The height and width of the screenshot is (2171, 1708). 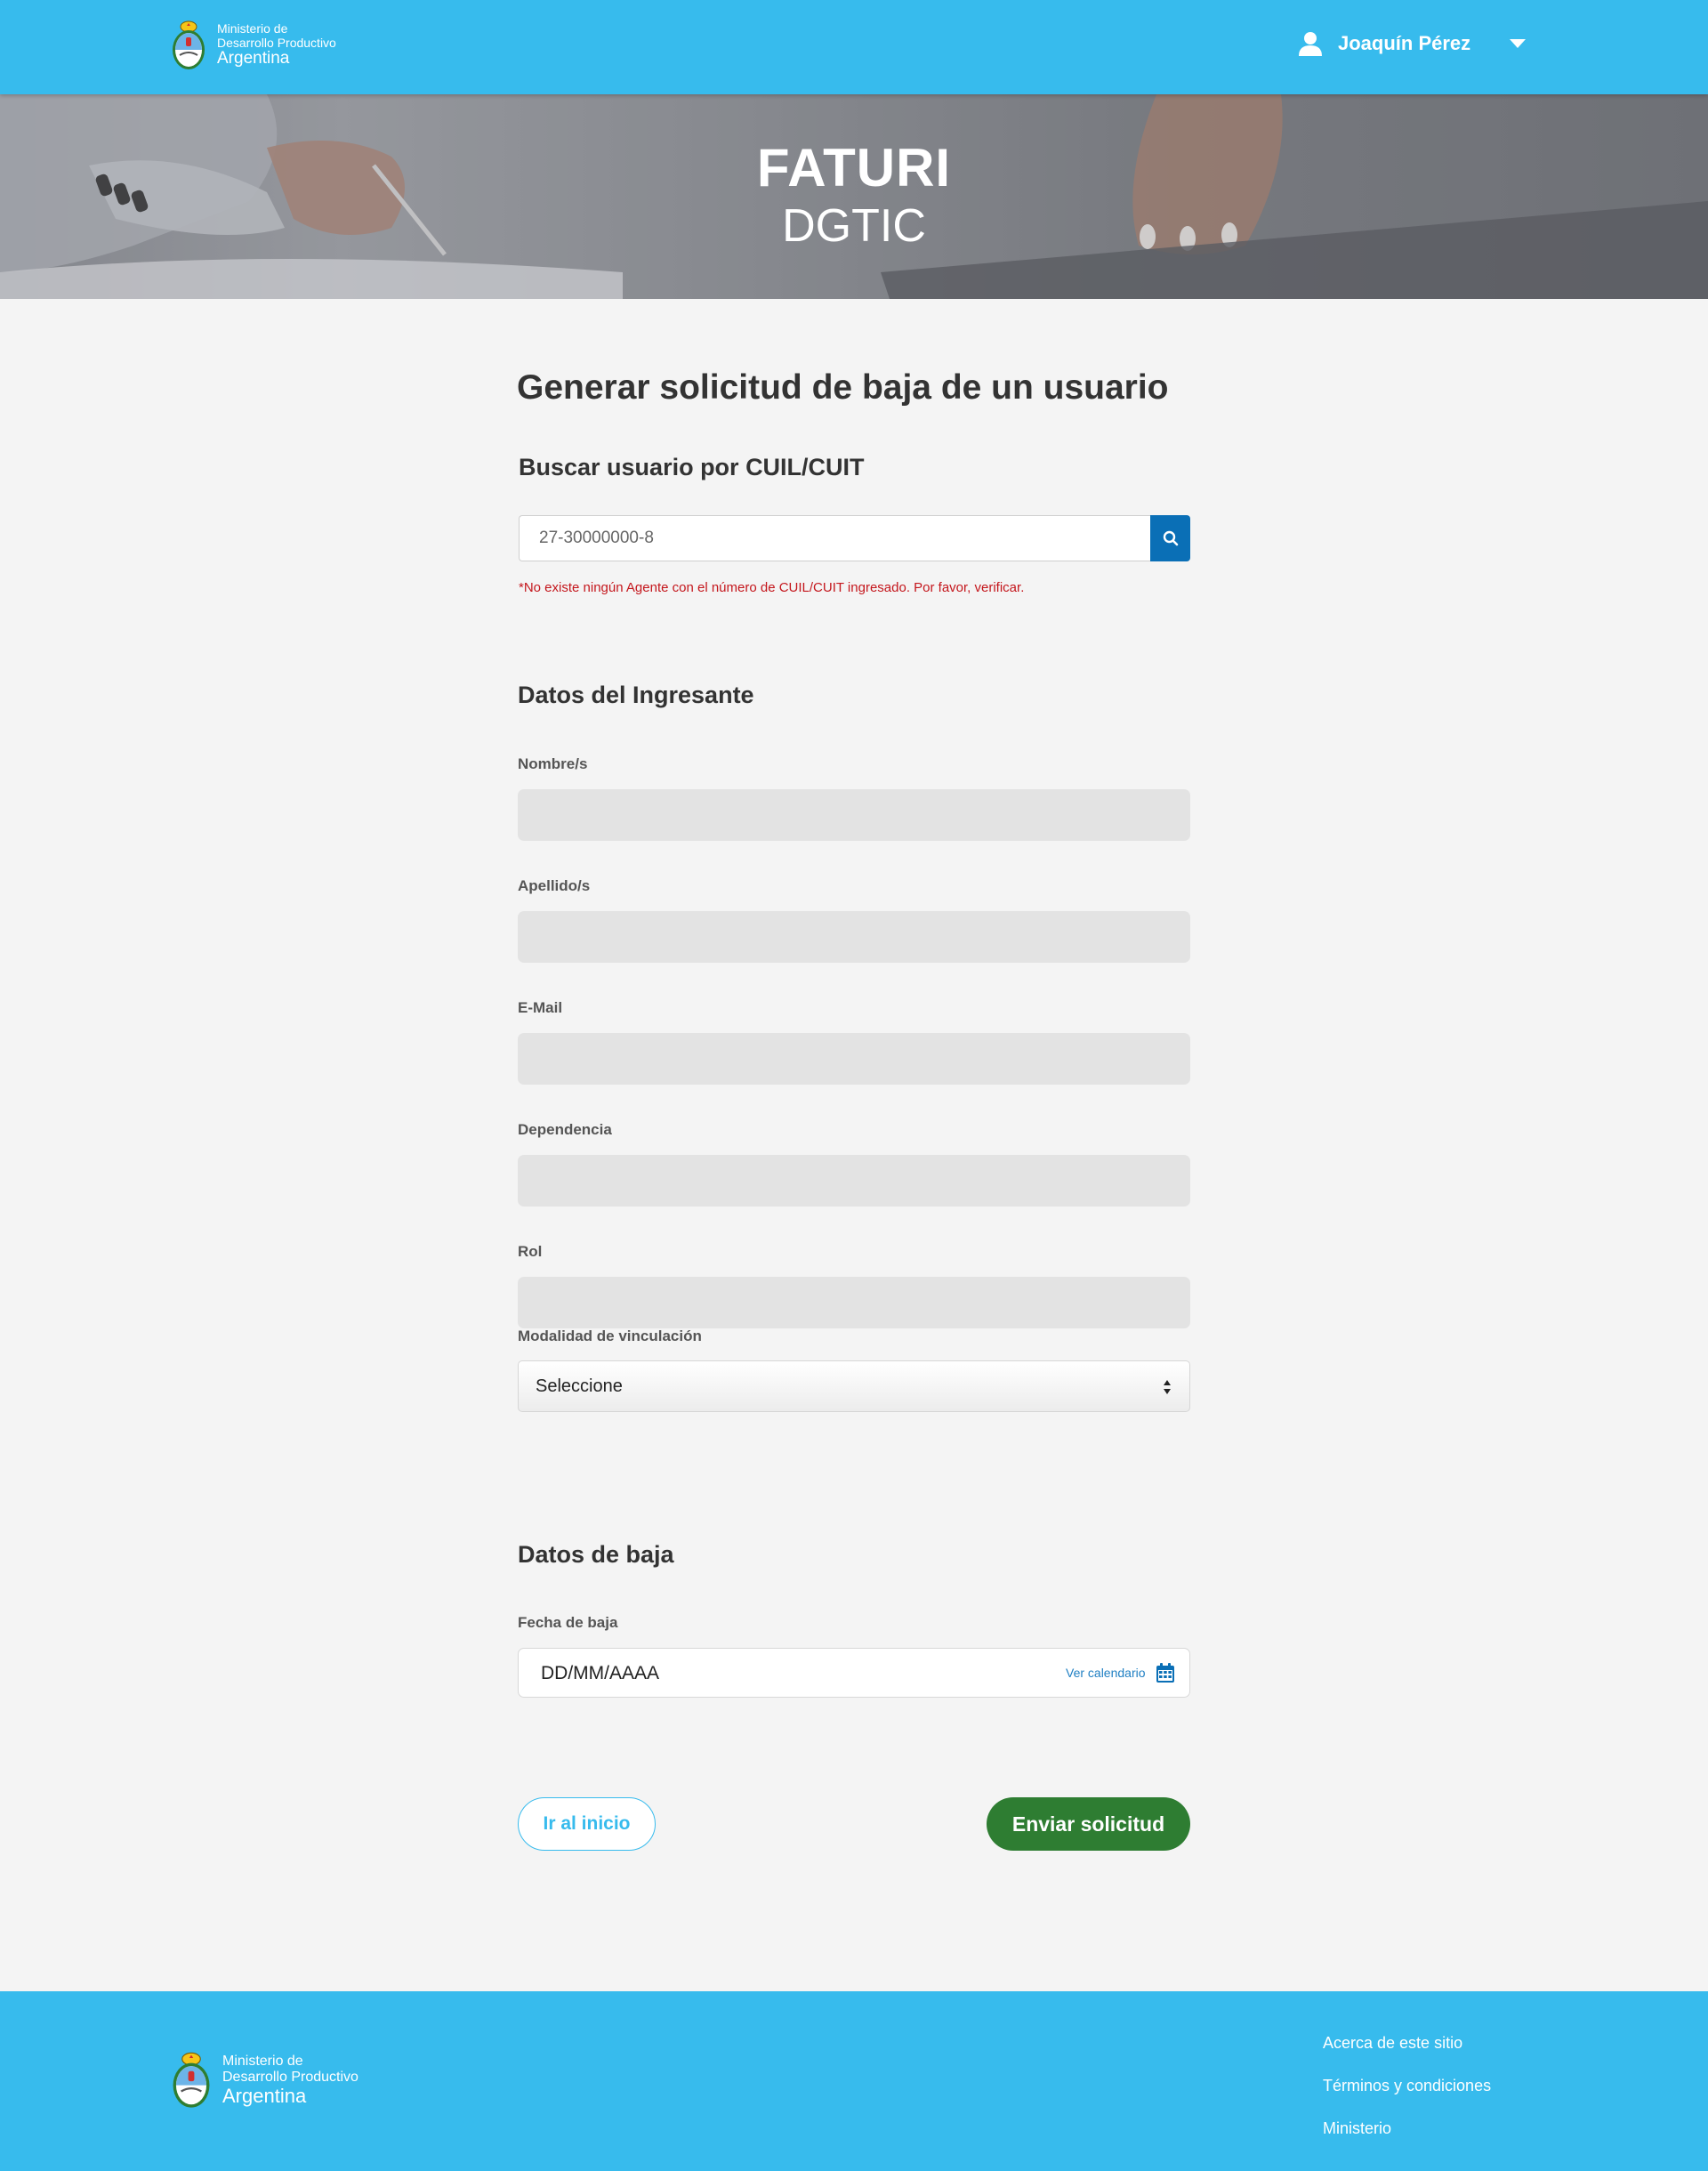 I want to click on nombre-label: Nombre/s, so click(x=553, y=763).